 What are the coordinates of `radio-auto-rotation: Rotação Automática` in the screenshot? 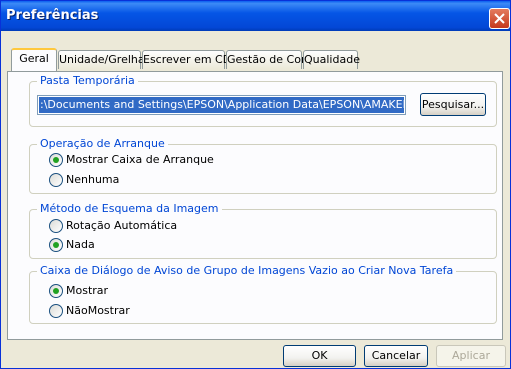 It's located at (149, 226).